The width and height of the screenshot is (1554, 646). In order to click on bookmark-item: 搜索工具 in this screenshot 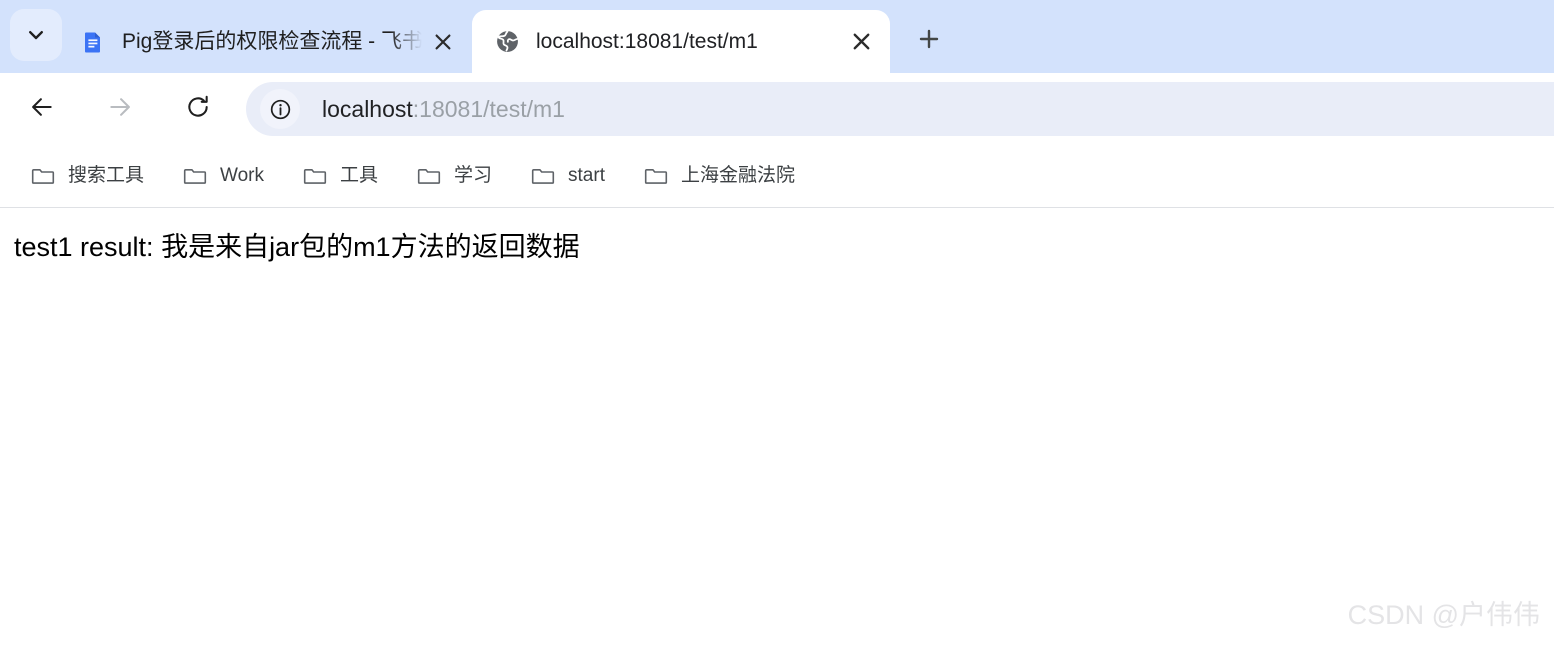, I will do `click(87, 176)`.